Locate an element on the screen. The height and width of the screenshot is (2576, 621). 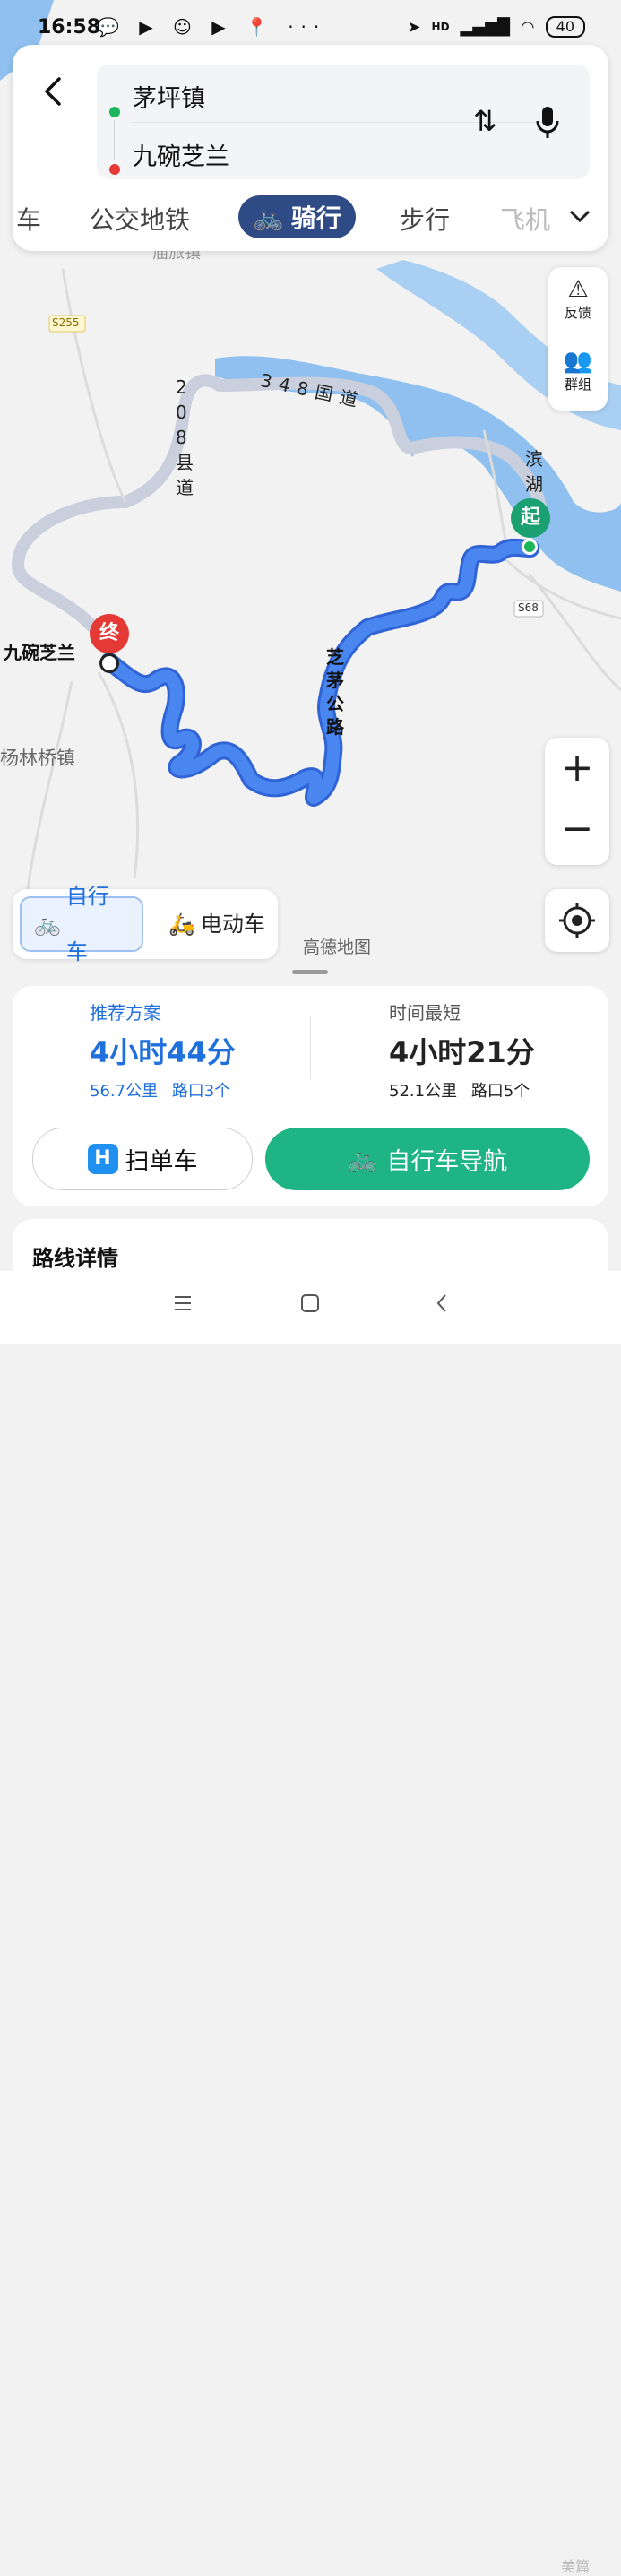
map-label-s68: S68 is located at coordinates (528, 607).